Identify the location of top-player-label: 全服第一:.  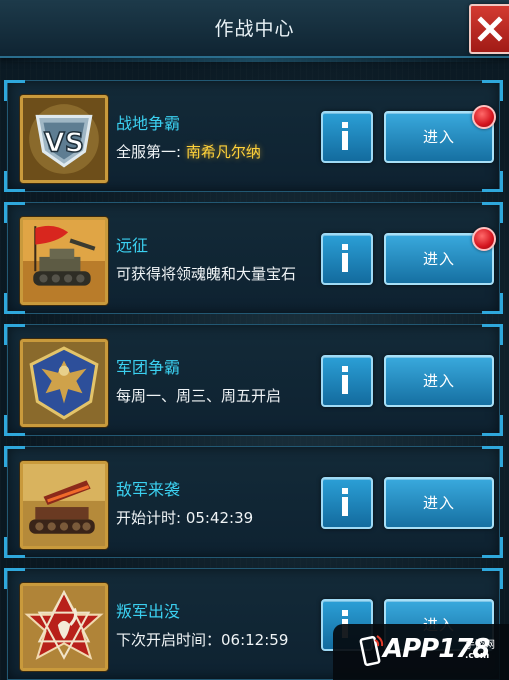
(151, 152).